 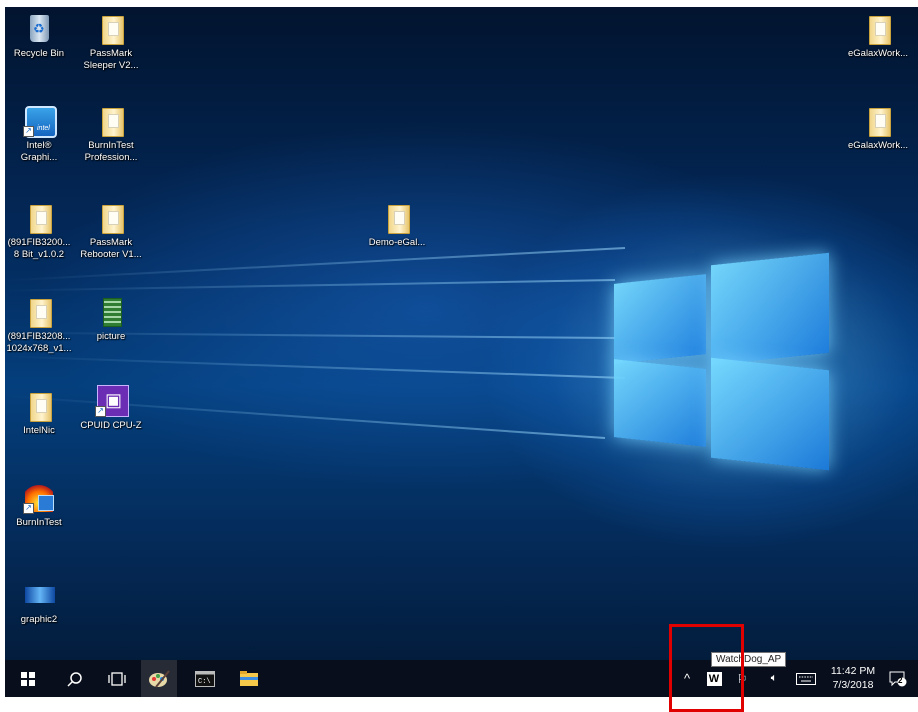 I want to click on command-prompt-icon: C:\, so click(x=205, y=678).